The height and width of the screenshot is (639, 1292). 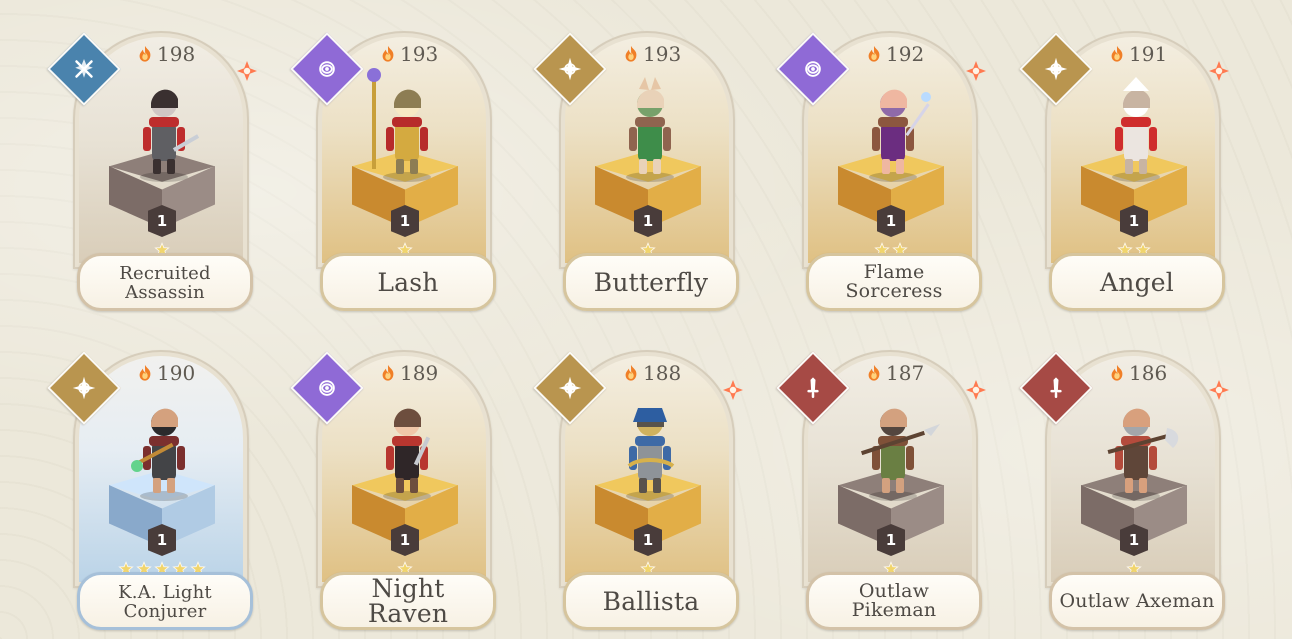 What do you see at coordinates (399, 125) in the screenshot?
I see `priest-sprite-icon` at bounding box center [399, 125].